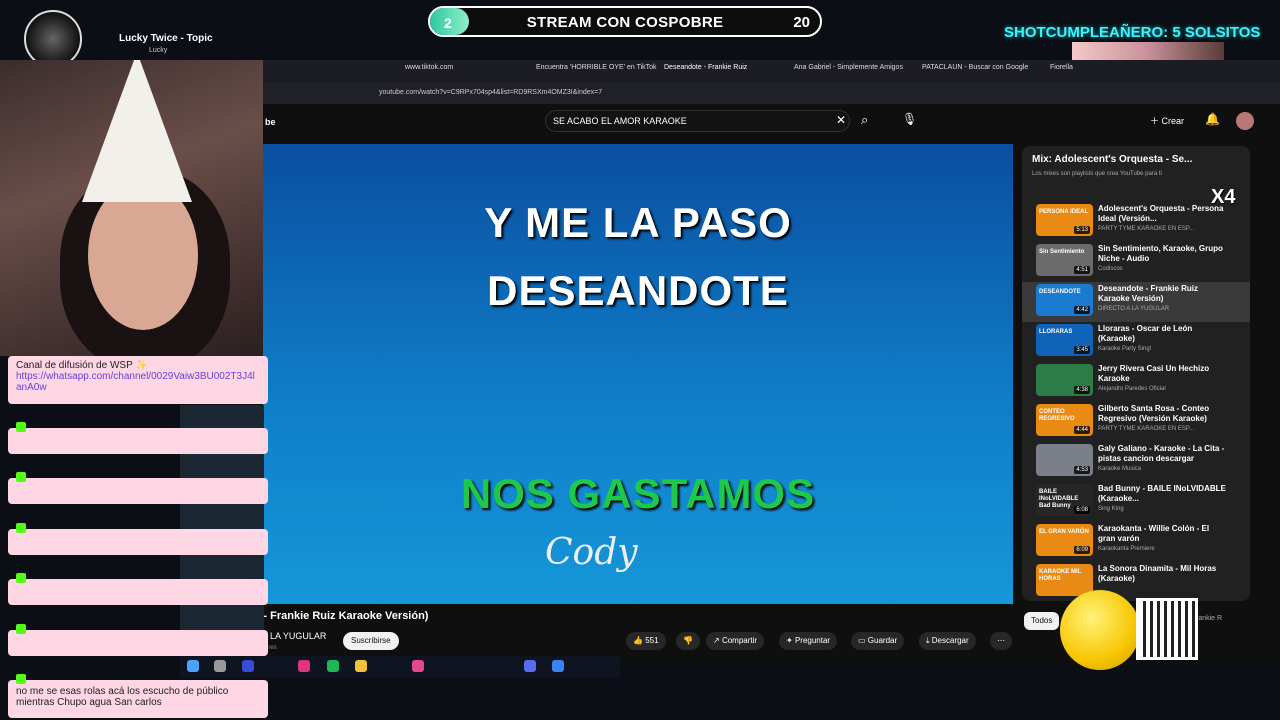 The image size is (1280, 720). I want to click on download-button: ⤓ Descargar, so click(947, 641).